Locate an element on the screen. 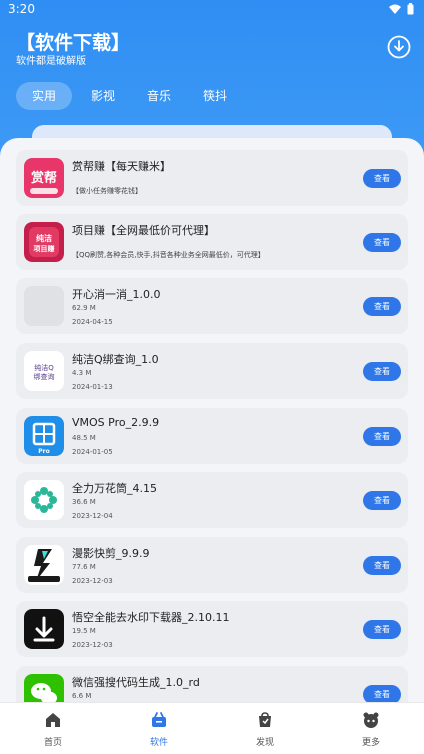  app-name: VMOS Pro_2.9.9 is located at coordinates (116, 422).